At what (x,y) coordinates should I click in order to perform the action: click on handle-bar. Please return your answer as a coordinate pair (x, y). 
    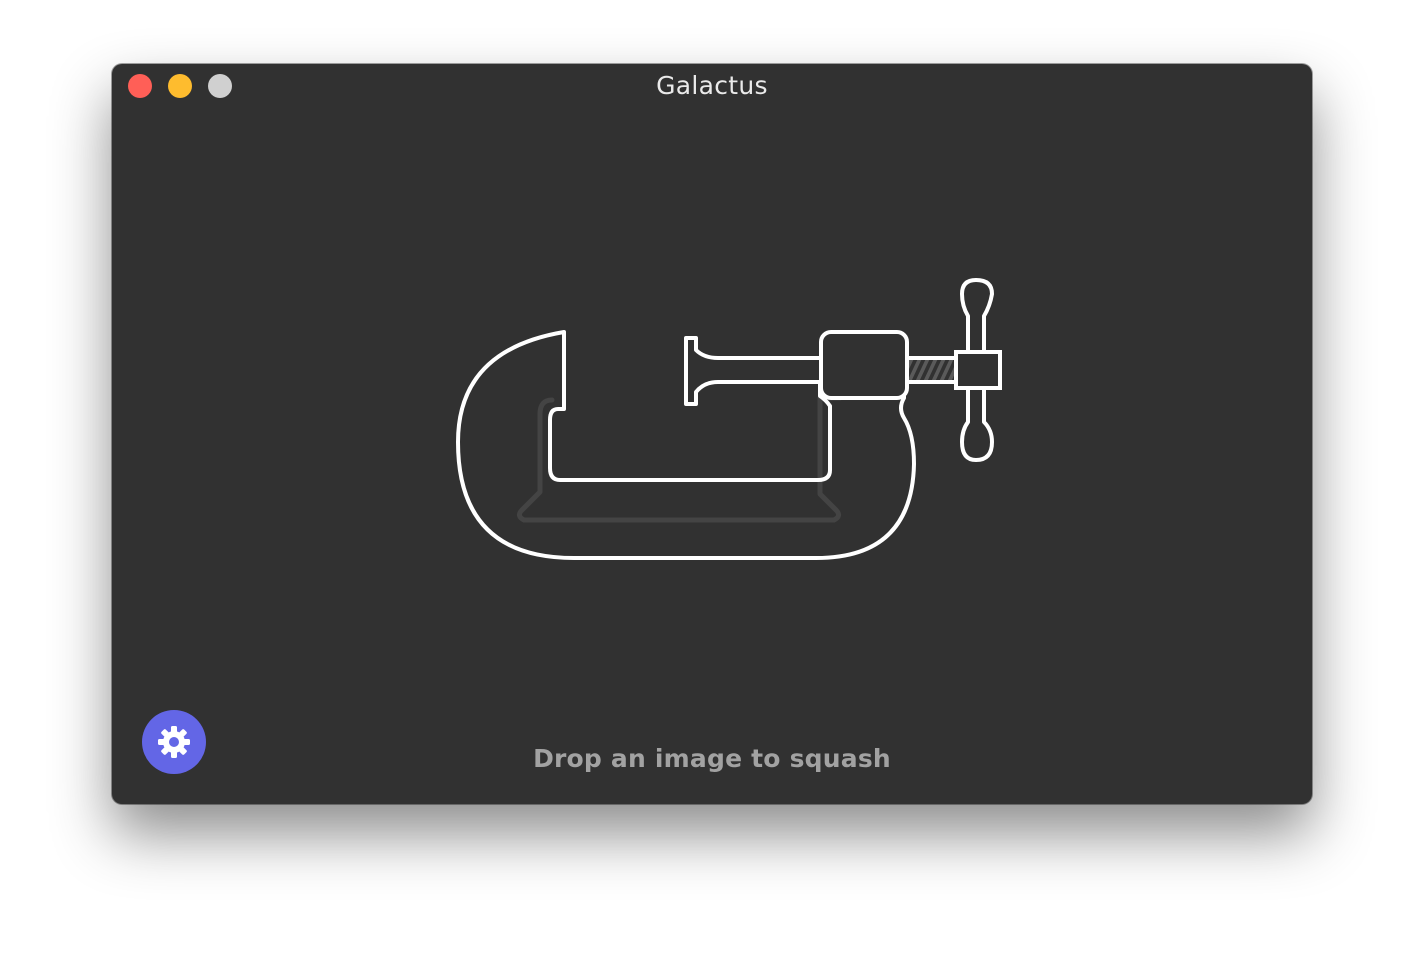
    Looking at the image, I should click on (977, 316).